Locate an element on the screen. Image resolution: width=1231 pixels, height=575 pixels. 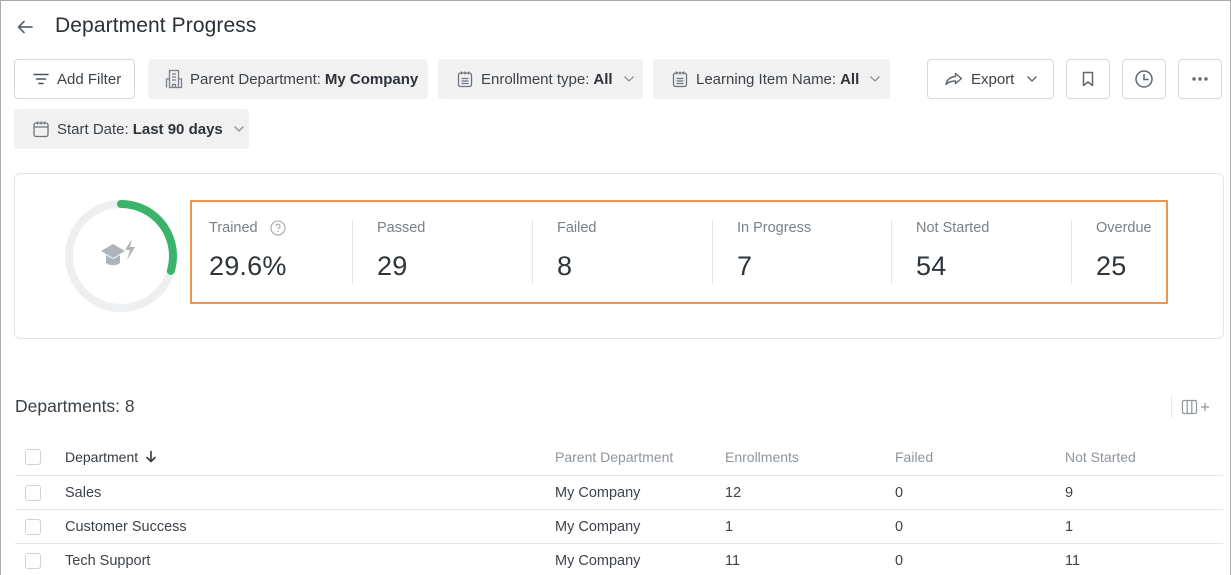
cell-not-started: 9 is located at coordinates (1069, 492).